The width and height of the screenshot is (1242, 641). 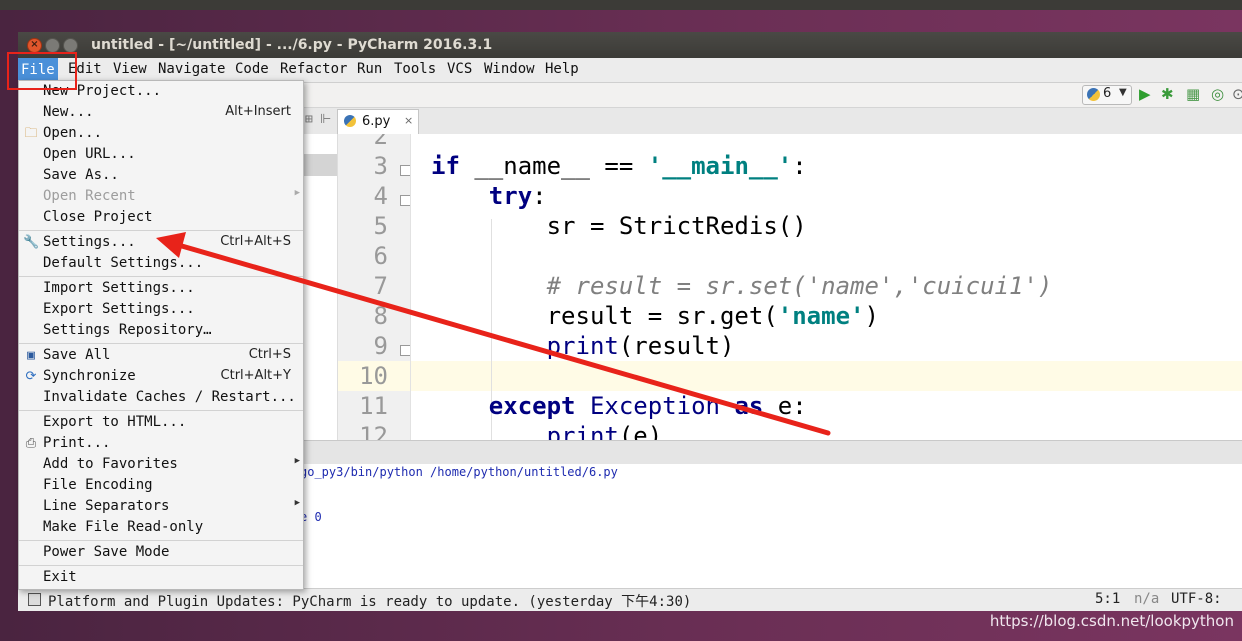 What do you see at coordinates (621, 5) in the screenshot?
I see `desktop-top-bar` at bounding box center [621, 5].